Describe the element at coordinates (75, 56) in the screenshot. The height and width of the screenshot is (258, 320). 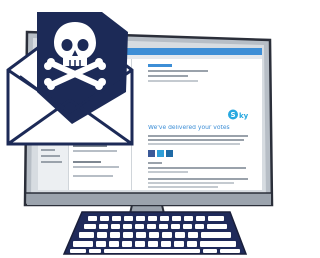
I see `skull-crossbones-icon` at that location.